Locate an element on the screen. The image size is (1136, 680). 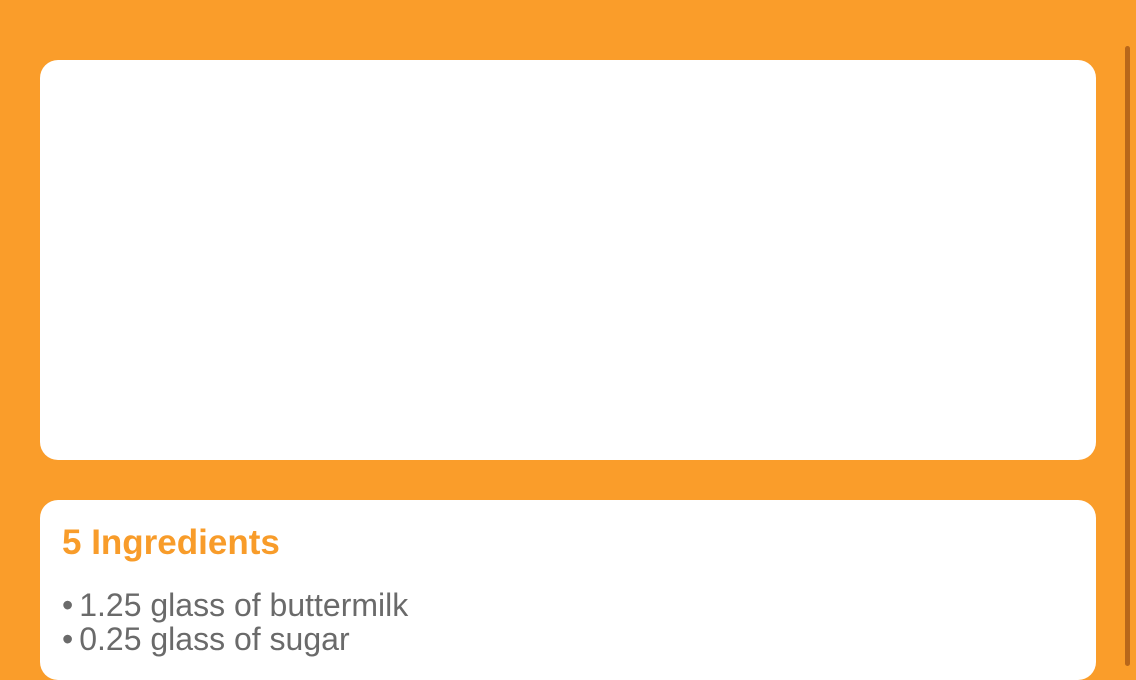
ingredient-item: • 0.25 glass of sugar is located at coordinates (235, 639).